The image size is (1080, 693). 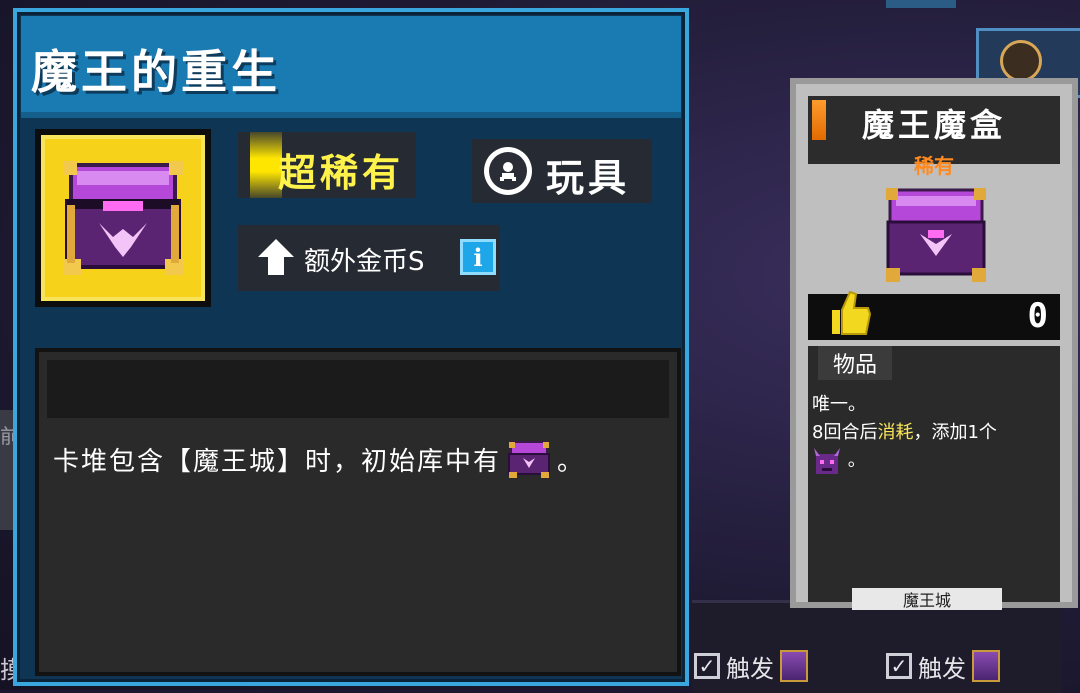 I want to click on tooltip-line-2-suffix: ，添加1个, so click(x=955, y=432).